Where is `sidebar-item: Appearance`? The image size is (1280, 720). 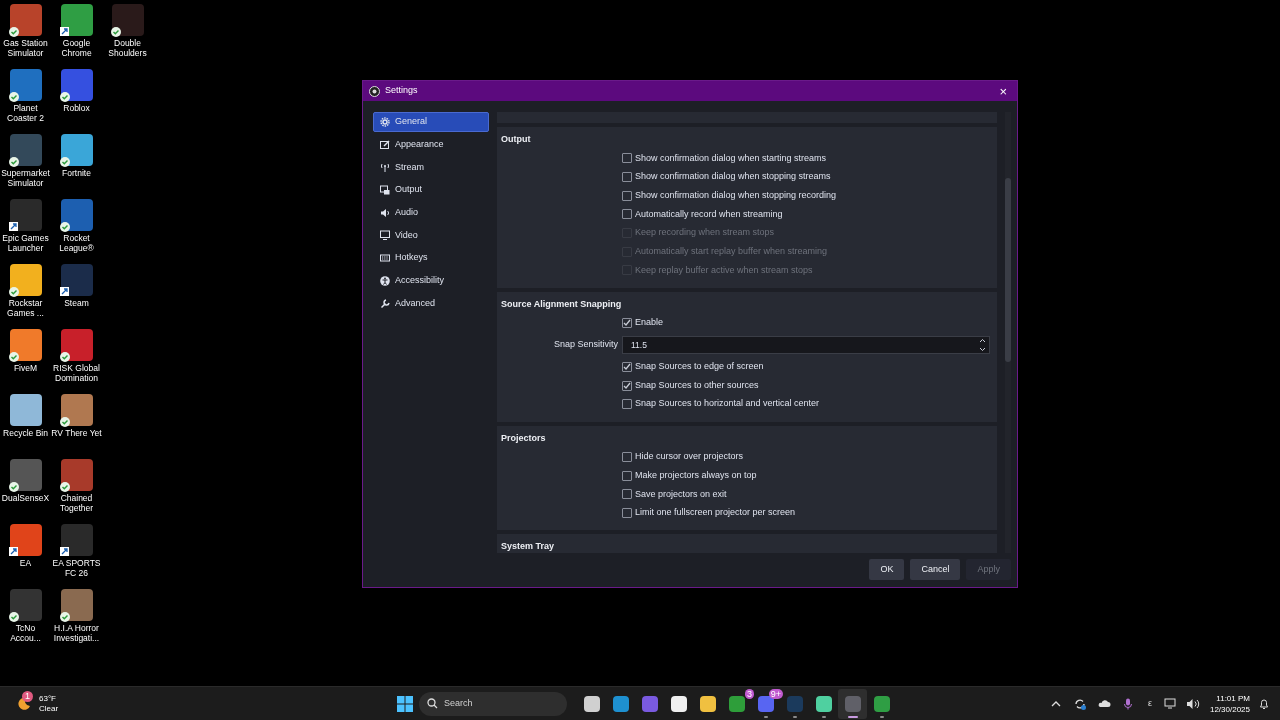 sidebar-item: Appearance is located at coordinates (431, 144).